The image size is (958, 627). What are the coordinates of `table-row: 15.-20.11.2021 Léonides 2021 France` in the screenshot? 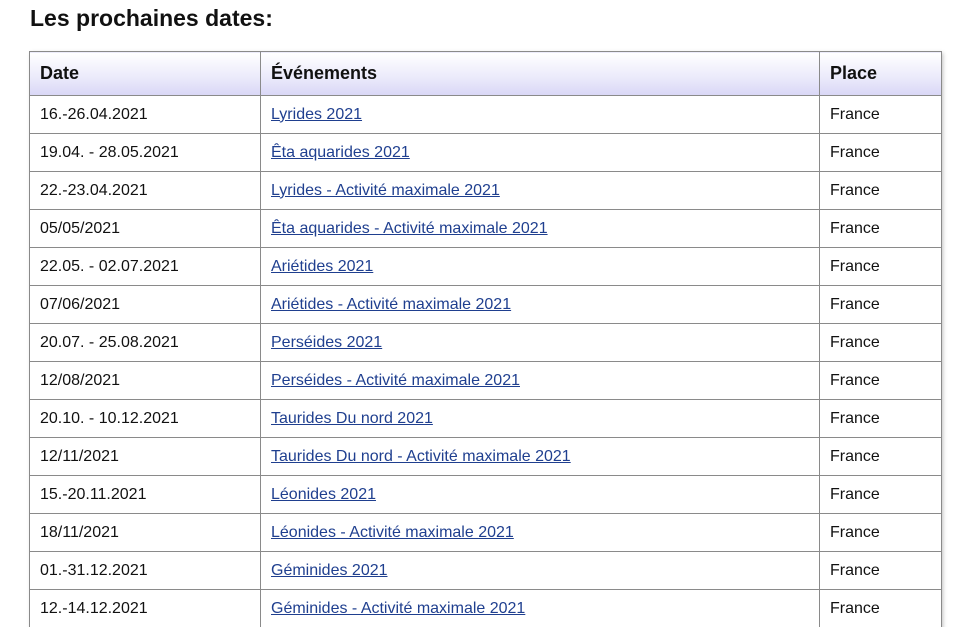 It's located at (485, 494).